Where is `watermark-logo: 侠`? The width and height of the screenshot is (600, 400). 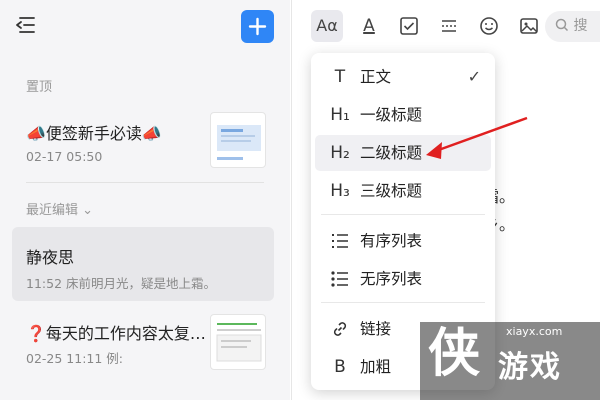 watermark-logo: 侠 is located at coordinates (454, 354).